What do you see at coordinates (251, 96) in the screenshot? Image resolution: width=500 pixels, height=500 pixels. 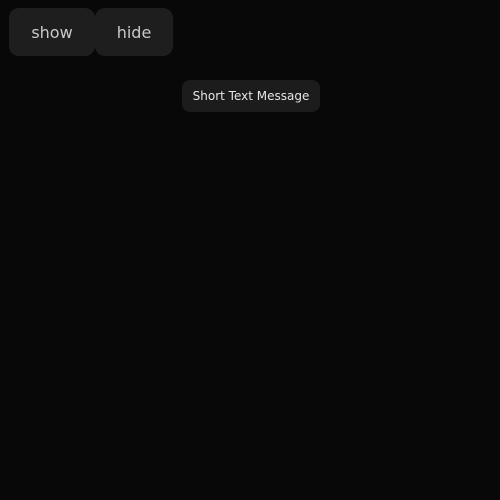 I see `toast-message: Short Text Message` at bounding box center [251, 96].